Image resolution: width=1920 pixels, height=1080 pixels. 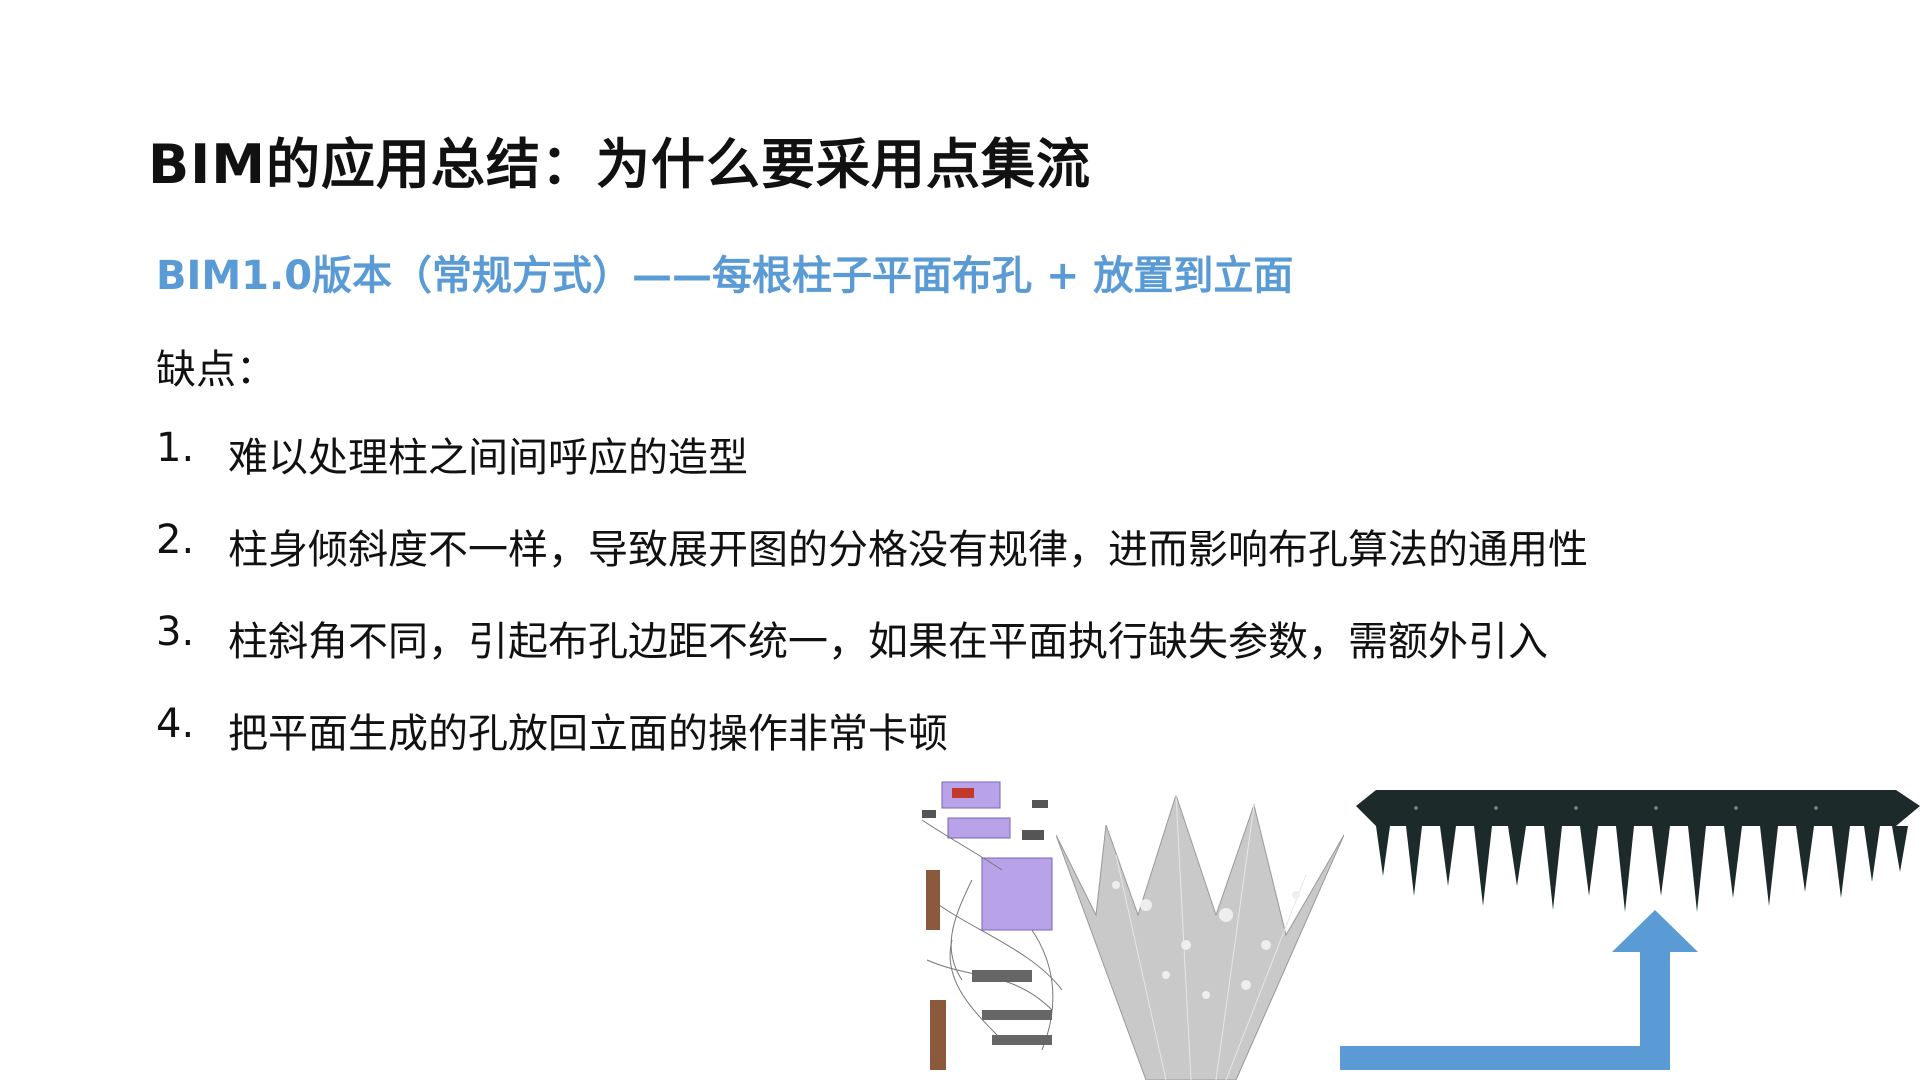 What do you see at coordinates (888, 642) in the screenshot?
I see `list-item-text: 柱斜角不同，引起布孔边距不统一，如果在平面执行缺失参数，需额外引入` at bounding box center [888, 642].